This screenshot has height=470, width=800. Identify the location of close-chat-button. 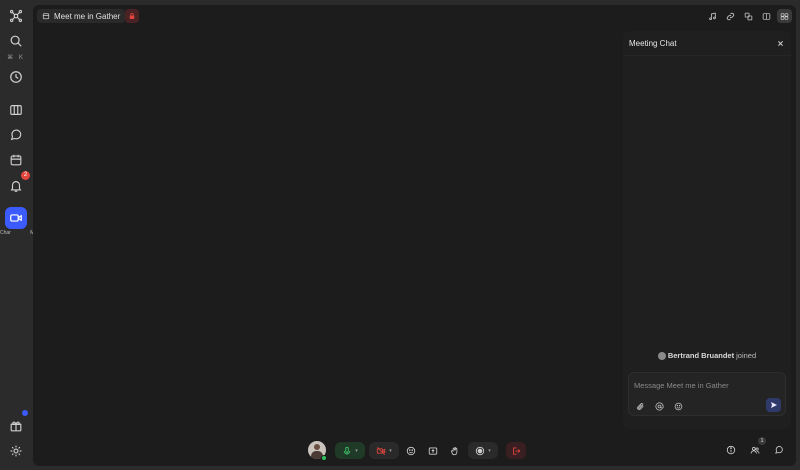
(780, 43).